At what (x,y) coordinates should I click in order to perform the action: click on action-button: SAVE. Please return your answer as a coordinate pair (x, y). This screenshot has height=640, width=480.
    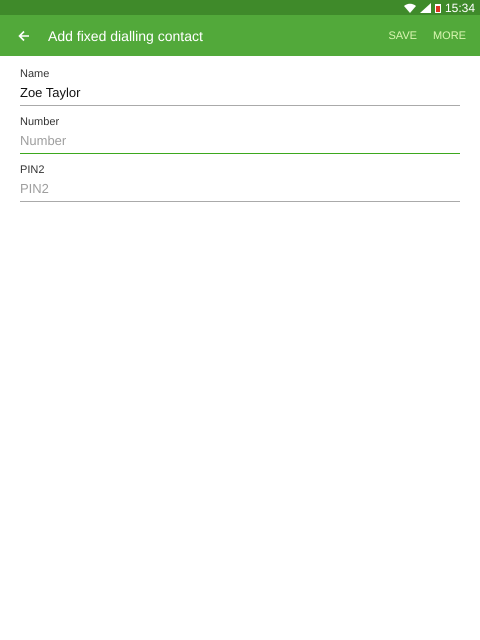
    Looking at the image, I should click on (402, 36).